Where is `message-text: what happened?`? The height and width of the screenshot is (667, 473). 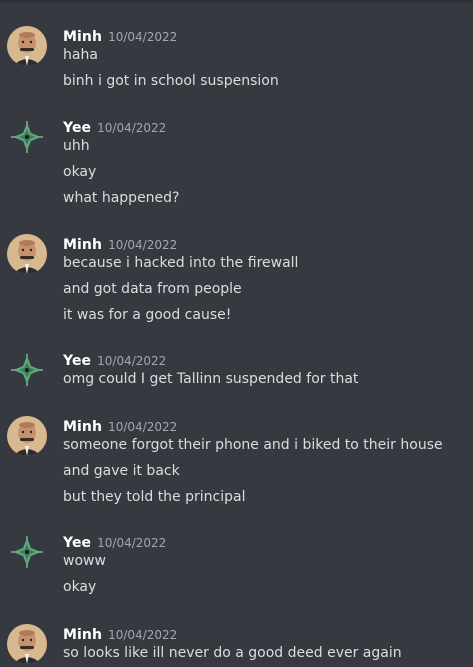
message-text: what happened? is located at coordinates (121, 198).